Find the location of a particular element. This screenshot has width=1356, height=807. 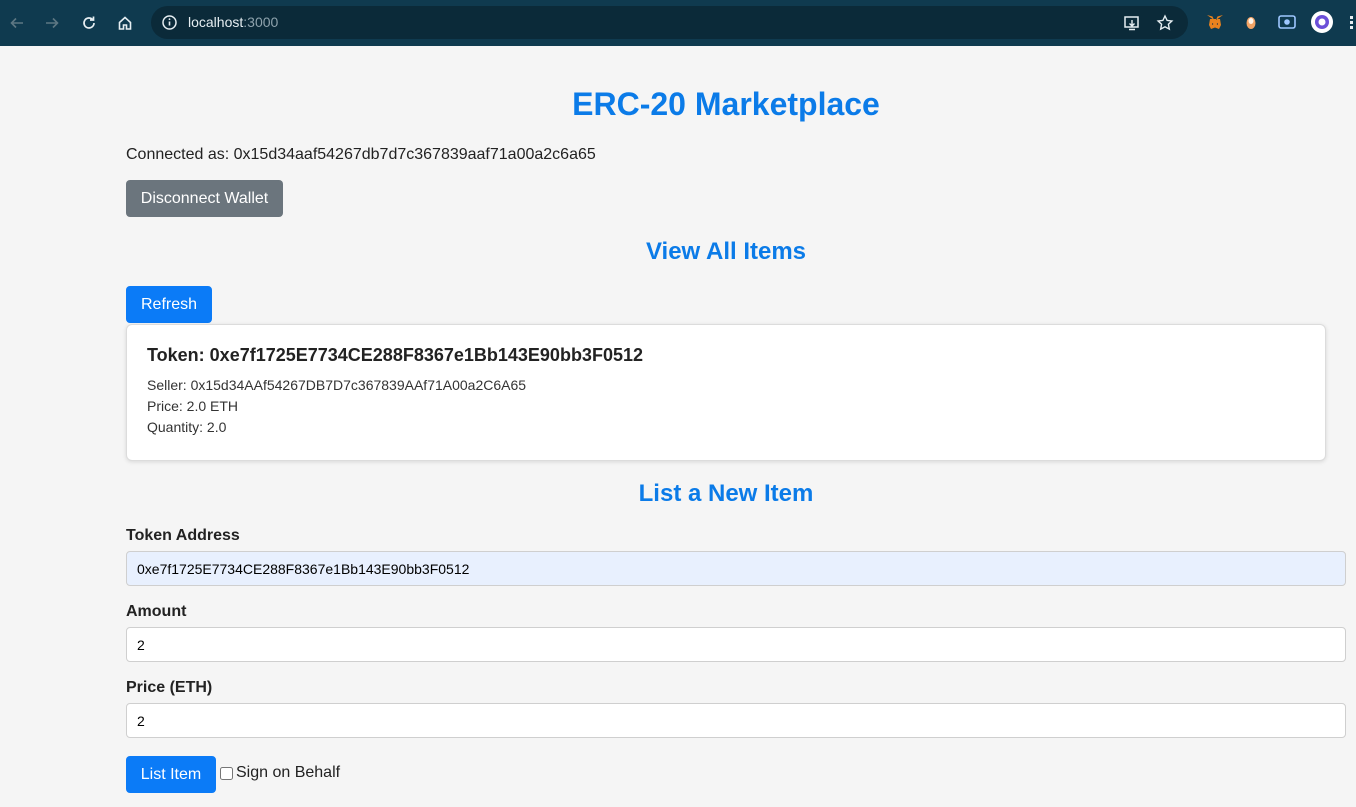

bookmark-star-icon is located at coordinates (1165, 23).